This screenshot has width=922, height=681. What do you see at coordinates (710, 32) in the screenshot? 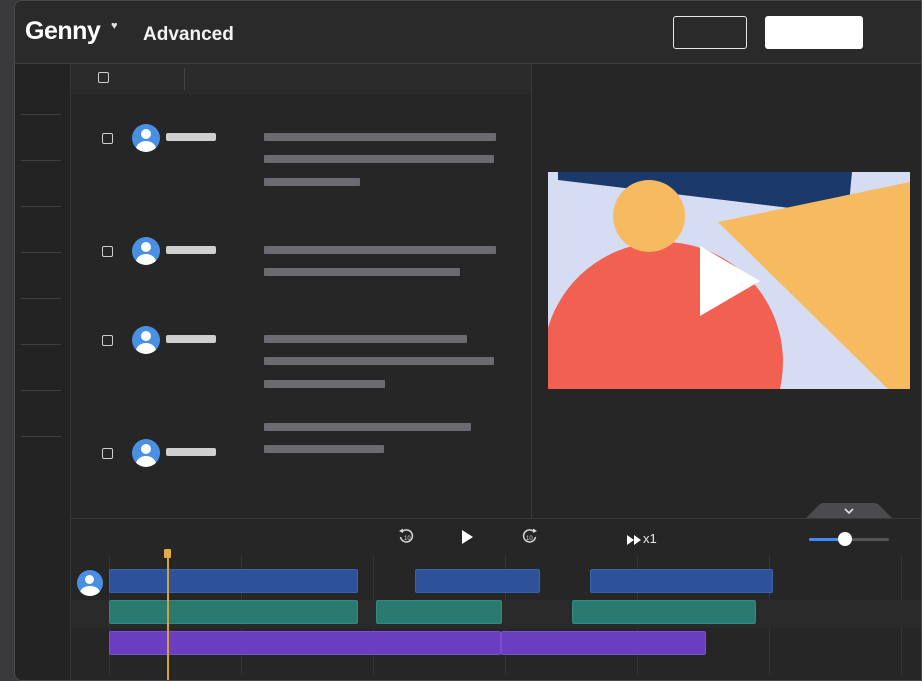
I see `secondary-button` at bounding box center [710, 32].